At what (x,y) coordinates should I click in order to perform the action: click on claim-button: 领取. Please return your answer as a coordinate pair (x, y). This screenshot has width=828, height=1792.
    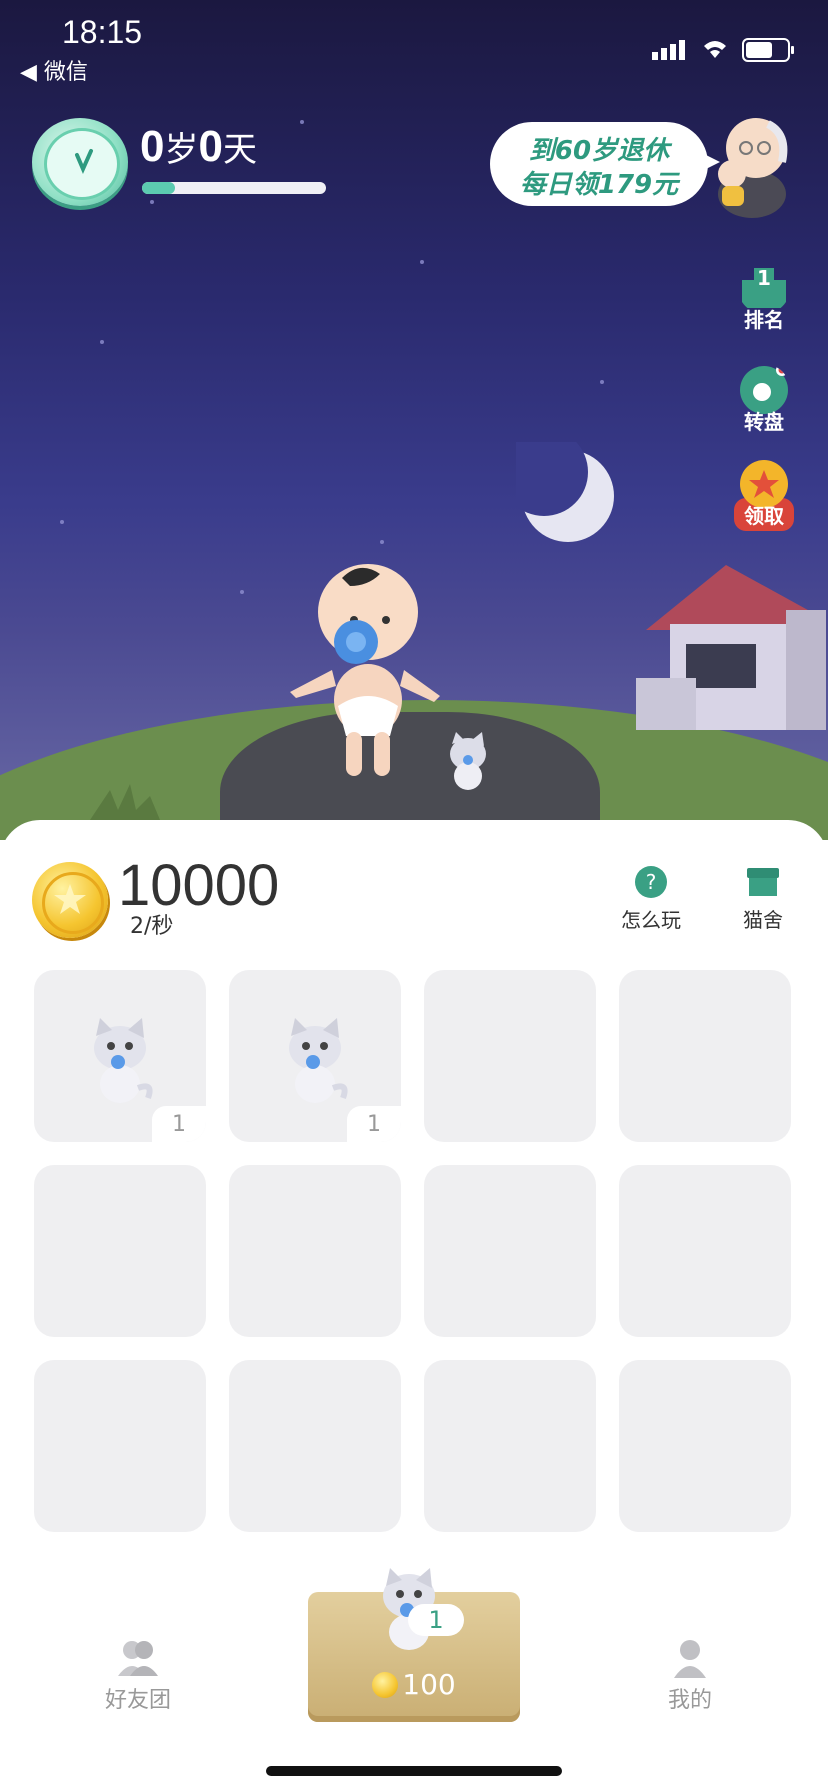
    Looking at the image, I should click on (764, 494).